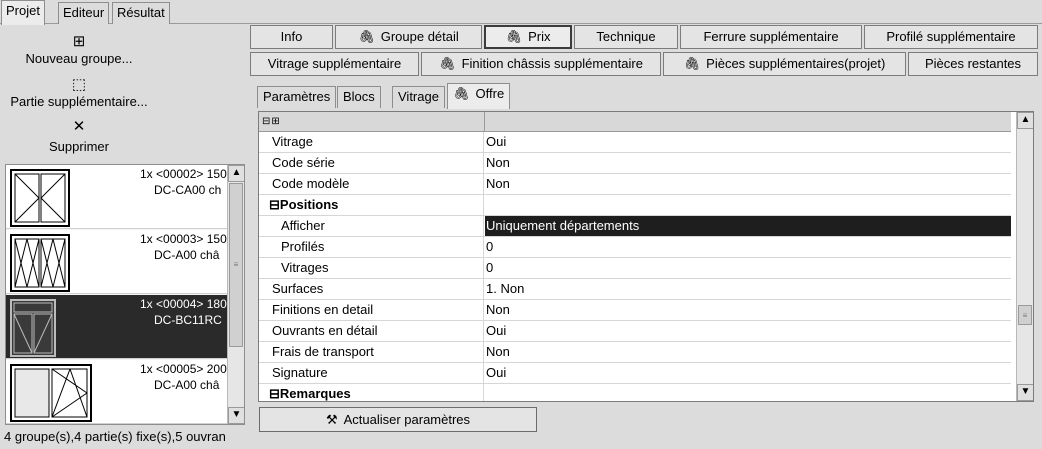 This screenshot has height=449, width=1042. What do you see at coordinates (748, 226) in the screenshot?
I see `row-value: Uniquement départements` at bounding box center [748, 226].